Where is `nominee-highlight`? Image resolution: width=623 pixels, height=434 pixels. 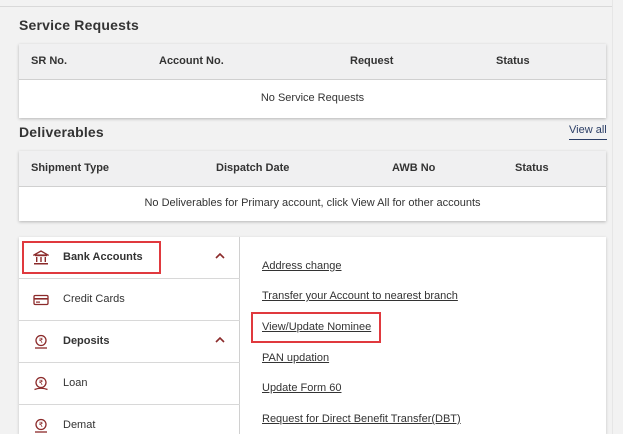
nominee-highlight is located at coordinates (316, 327).